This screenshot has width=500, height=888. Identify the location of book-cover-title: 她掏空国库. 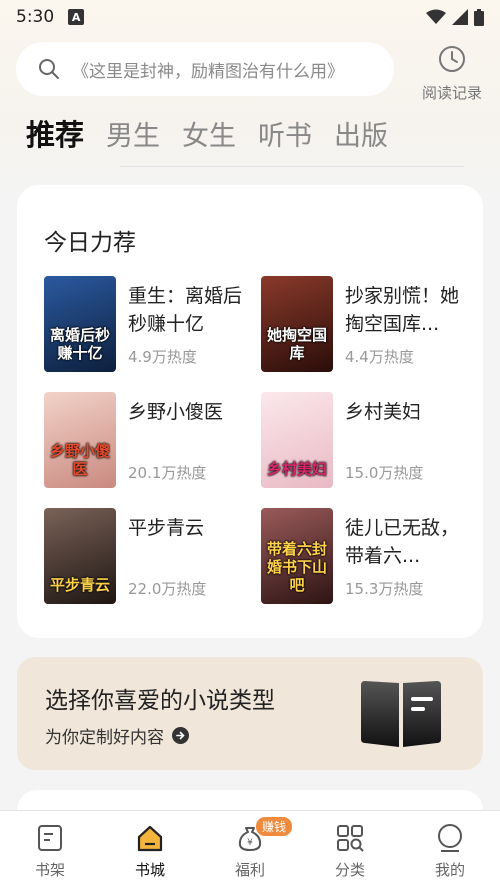
(296, 344).